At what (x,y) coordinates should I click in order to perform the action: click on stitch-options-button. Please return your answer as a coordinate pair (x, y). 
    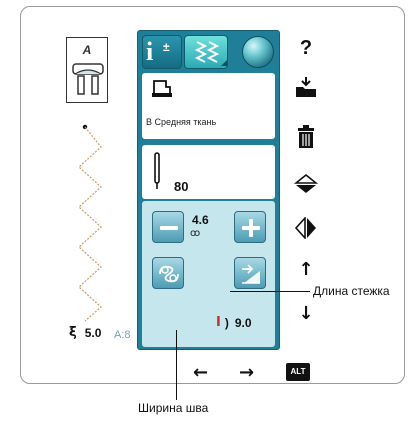
    Looking at the image, I should click on (168, 273).